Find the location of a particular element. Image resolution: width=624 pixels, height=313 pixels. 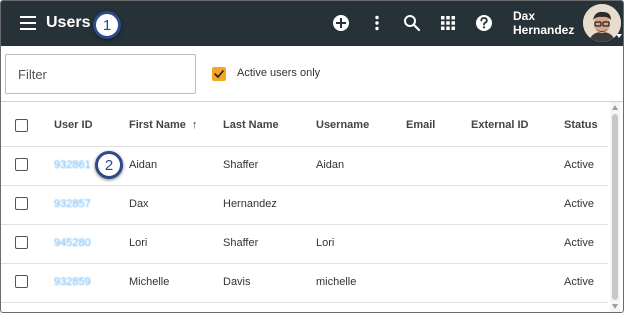

user-id-link: 932857 is located at coordinates (72, 204).